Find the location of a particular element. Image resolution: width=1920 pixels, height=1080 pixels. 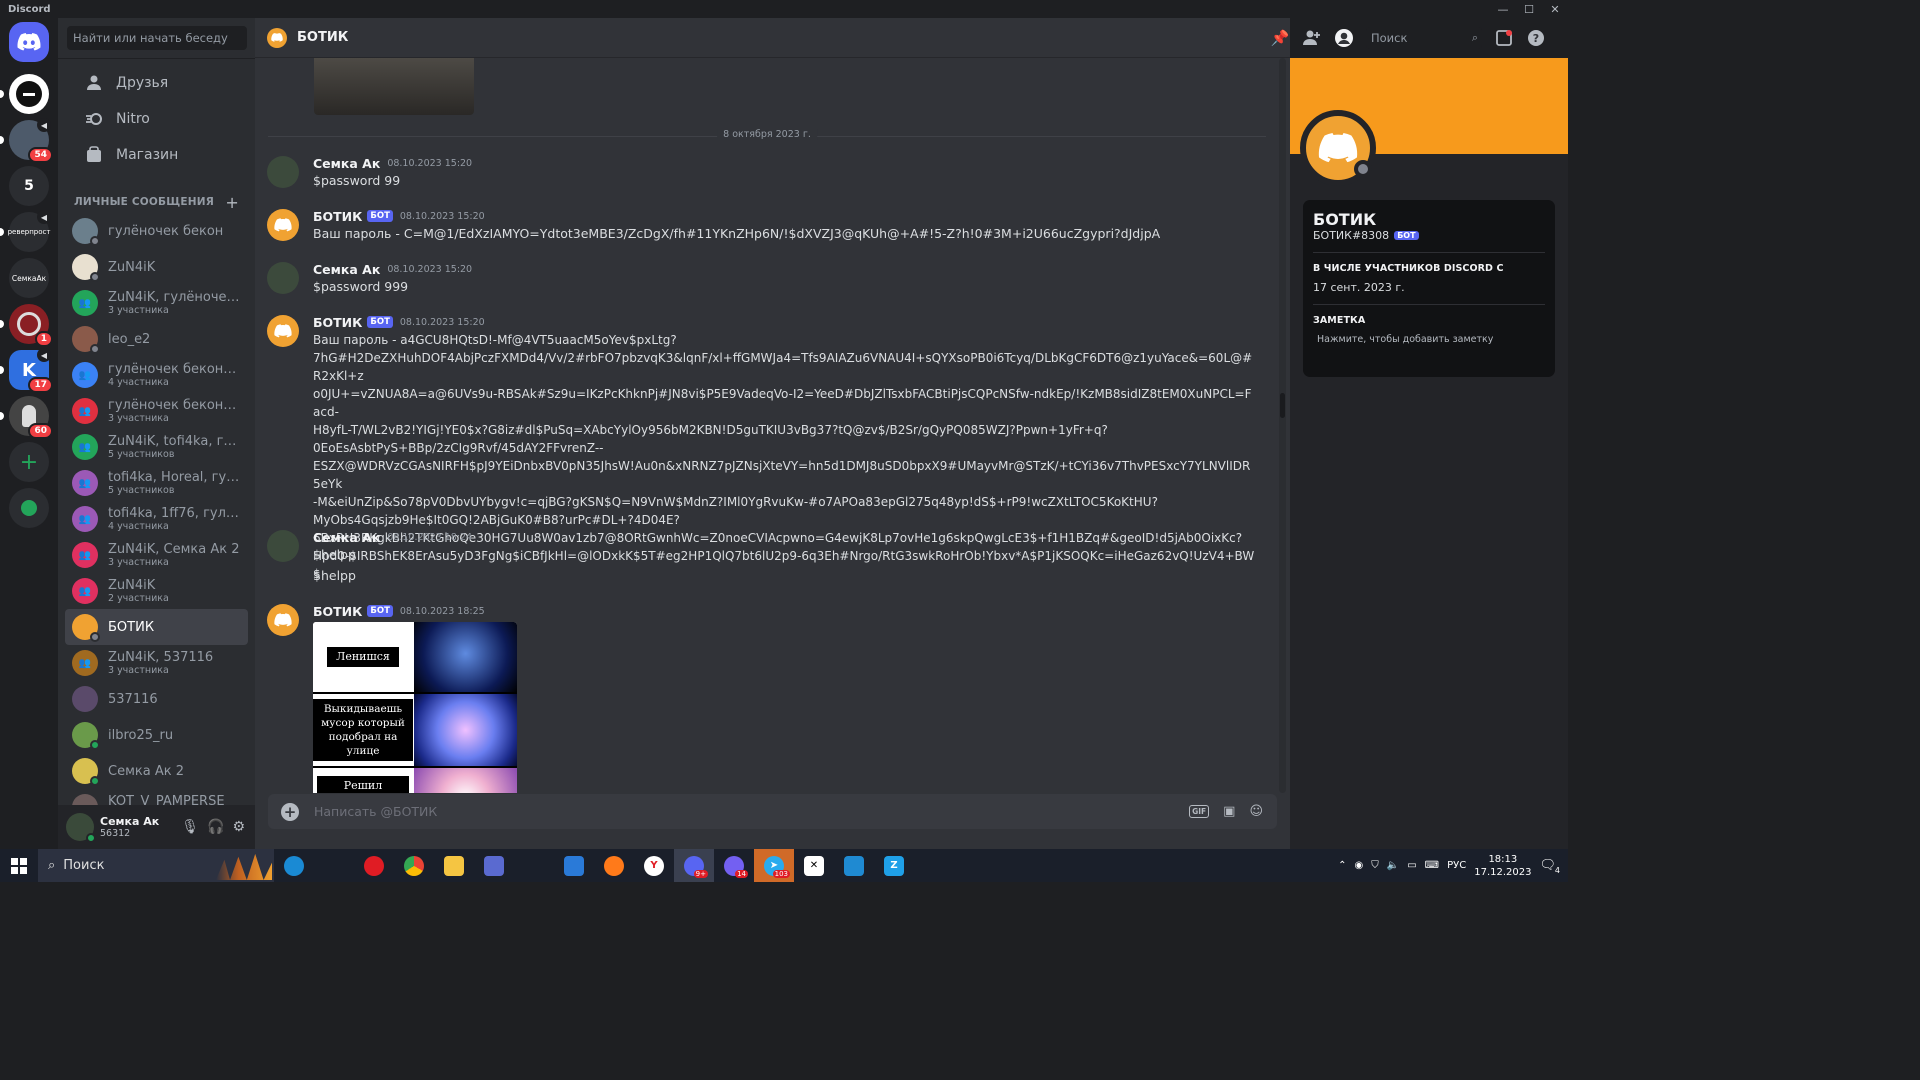

taskbar-app-discord: 9+ is located at coordinates (694, 865).